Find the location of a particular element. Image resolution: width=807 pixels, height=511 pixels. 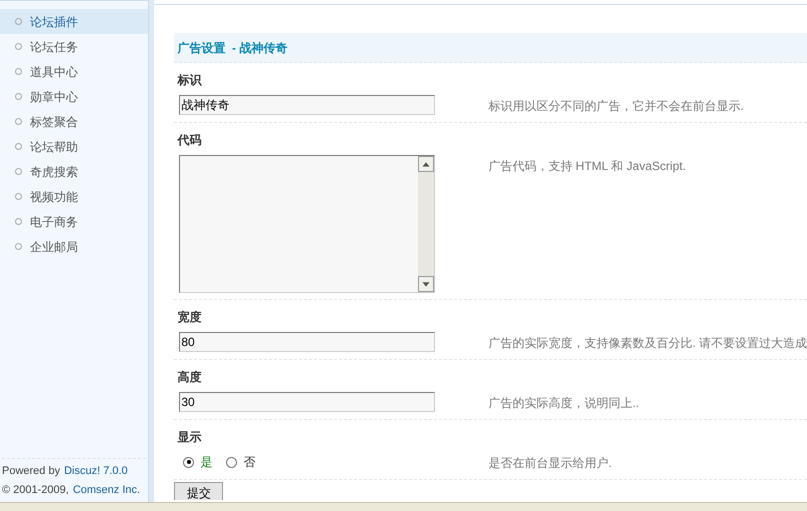

sidebar-item: 标签聚合 is located at coordinates (74, 121).